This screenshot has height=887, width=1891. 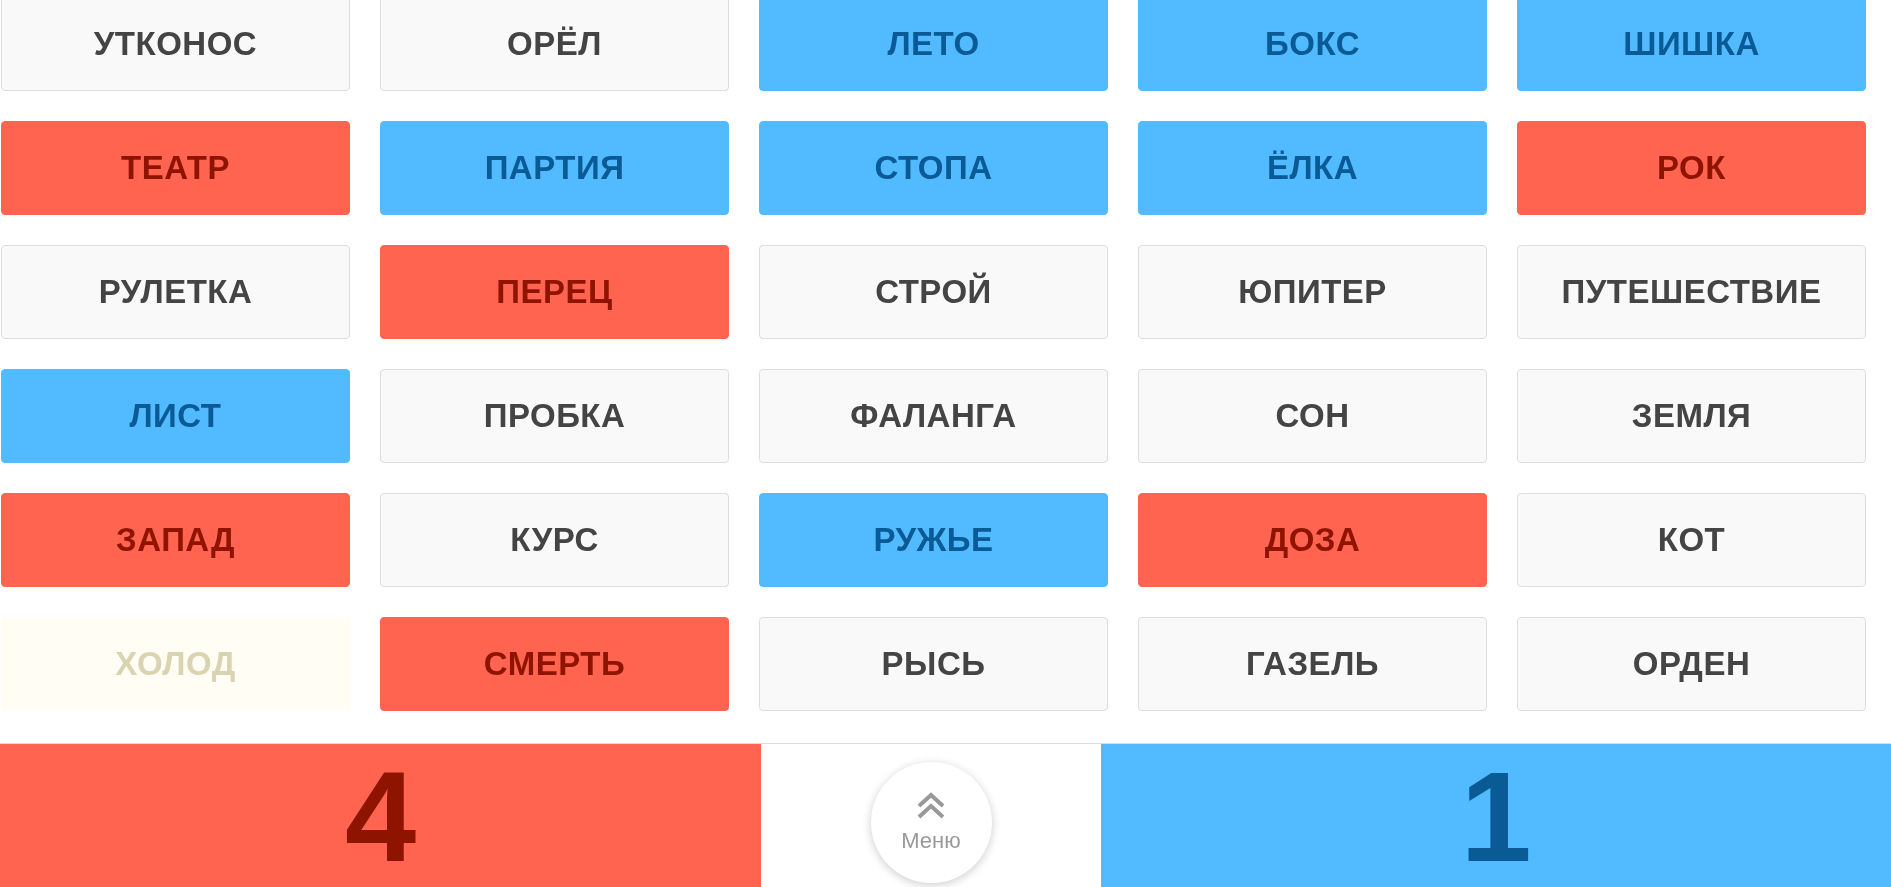 What do you see at coordinates (931, 822) in the screenshot?
I see `menu-button: Меню` at bounding box center [931, 822].